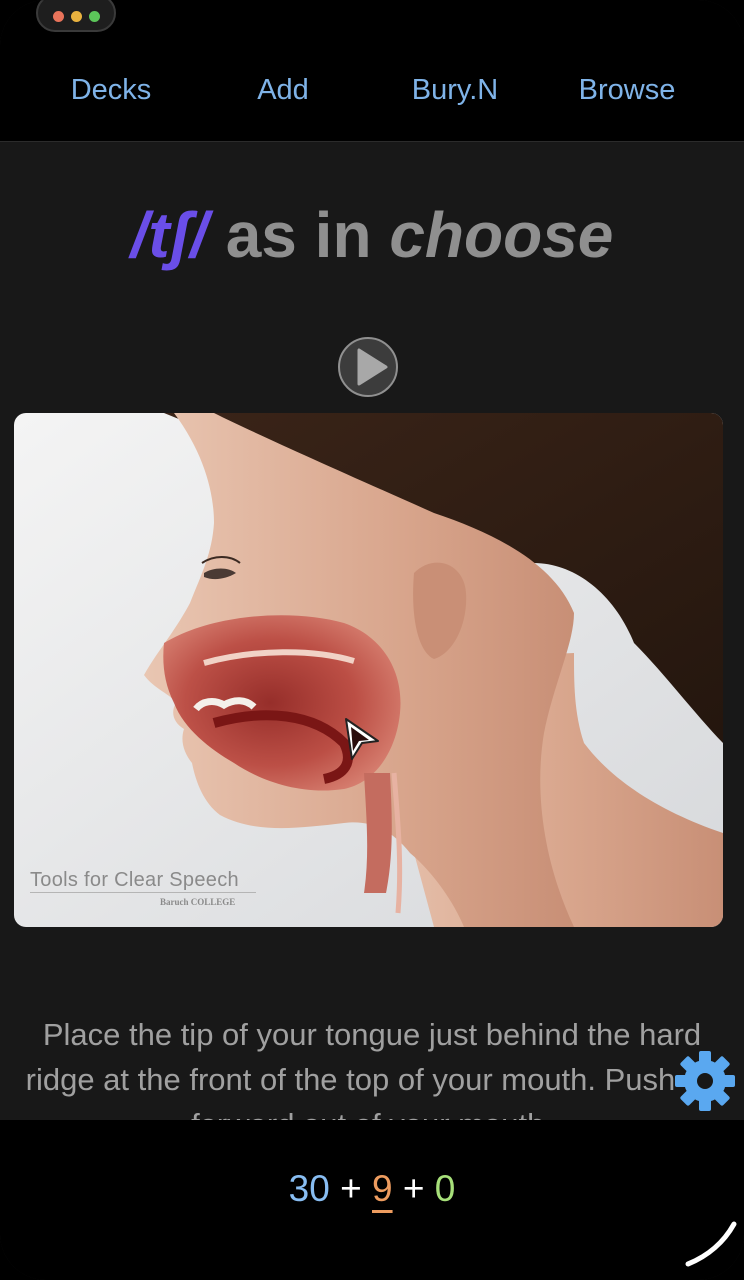  Describe the element at coordinates (58, 16) in the screenshot. I see `close-dot-icon` at that location.